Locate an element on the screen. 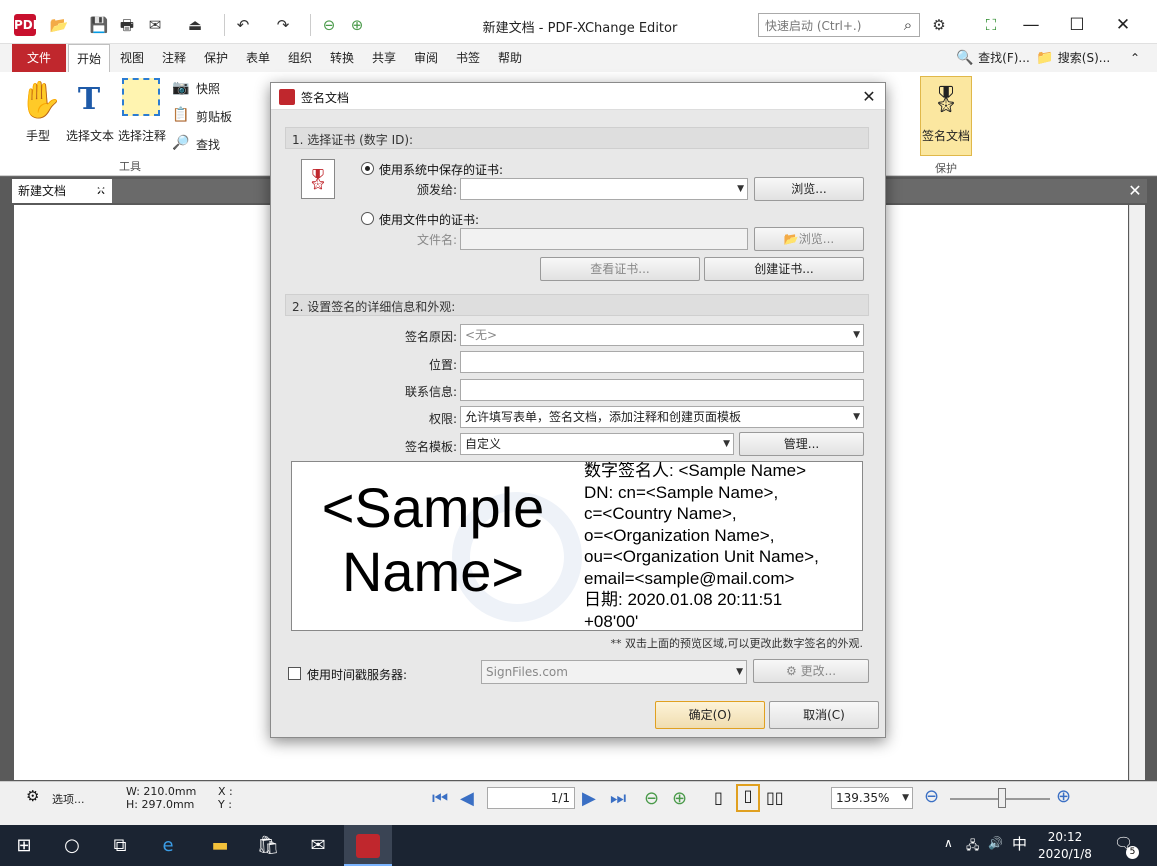 The height and width of the screenshot is (866, 1157). continuous-page-icon: ▯ is located at coordinates (748, 798).